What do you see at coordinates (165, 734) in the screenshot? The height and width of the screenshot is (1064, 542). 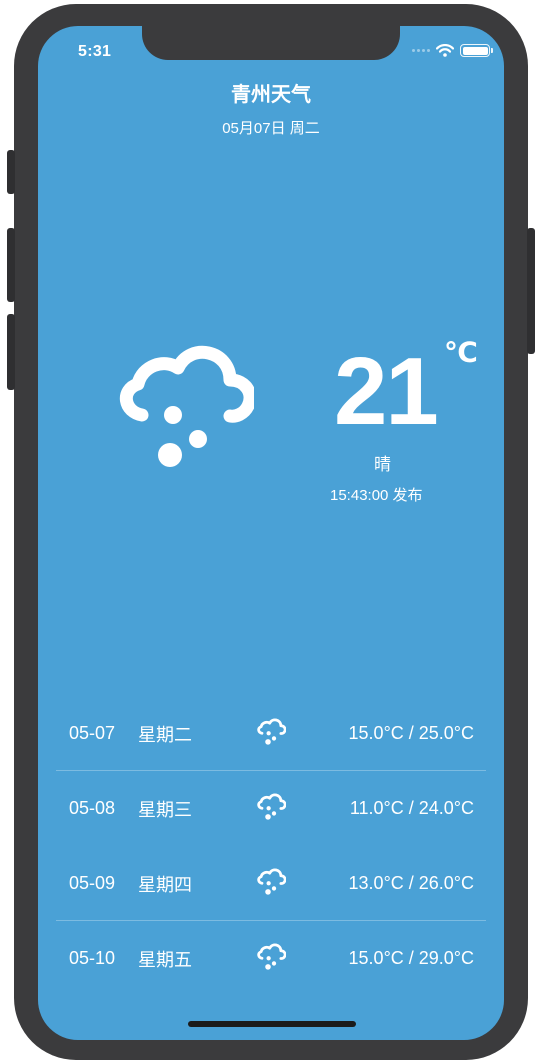 I see `forecast-weekday: 星期二` at bounding box center [165, 734].